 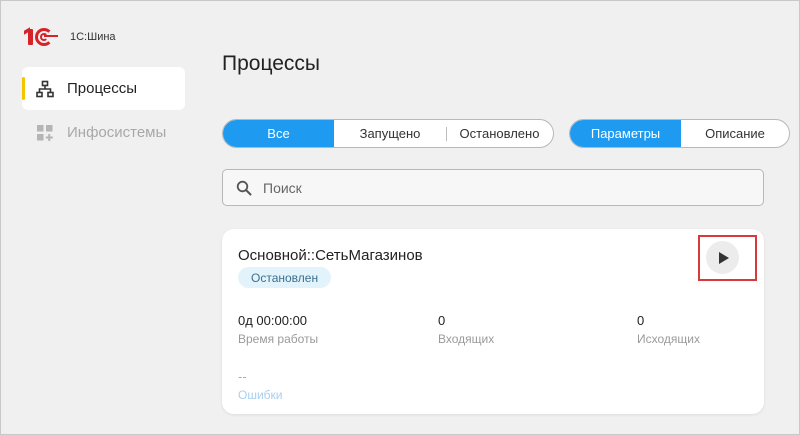 I want to click on search-input, so click(x=503, y=188).